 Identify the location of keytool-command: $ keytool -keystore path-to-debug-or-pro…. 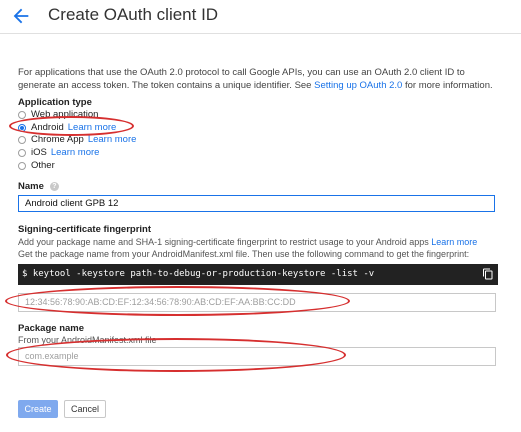
(258, 274).